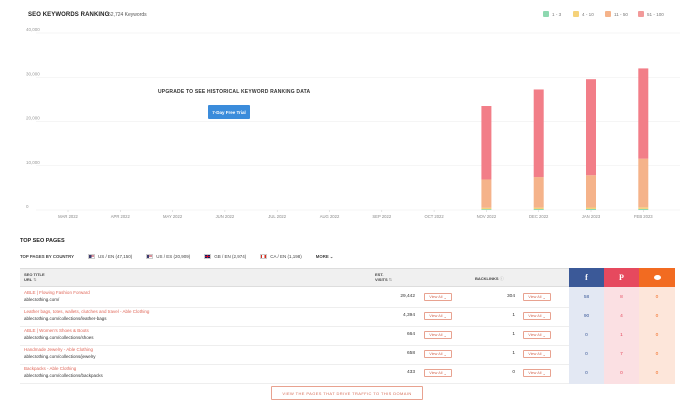 The height and width of the screenshot is (406, 700). Describe the element at coordinates (586, 297) in the screenshot. I see `facebook-shares: 58` at that location.